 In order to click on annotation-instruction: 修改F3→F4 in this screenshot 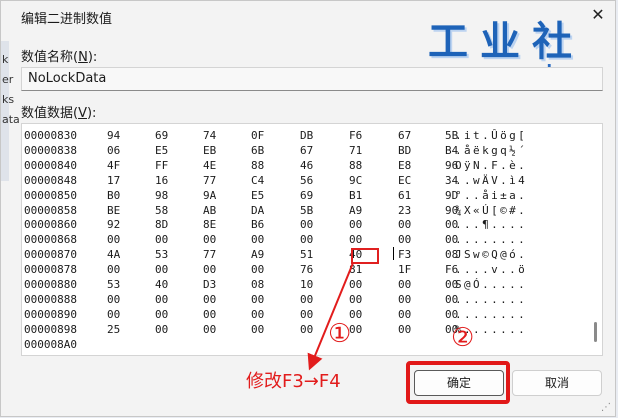, I will do `click(293, 381)`.